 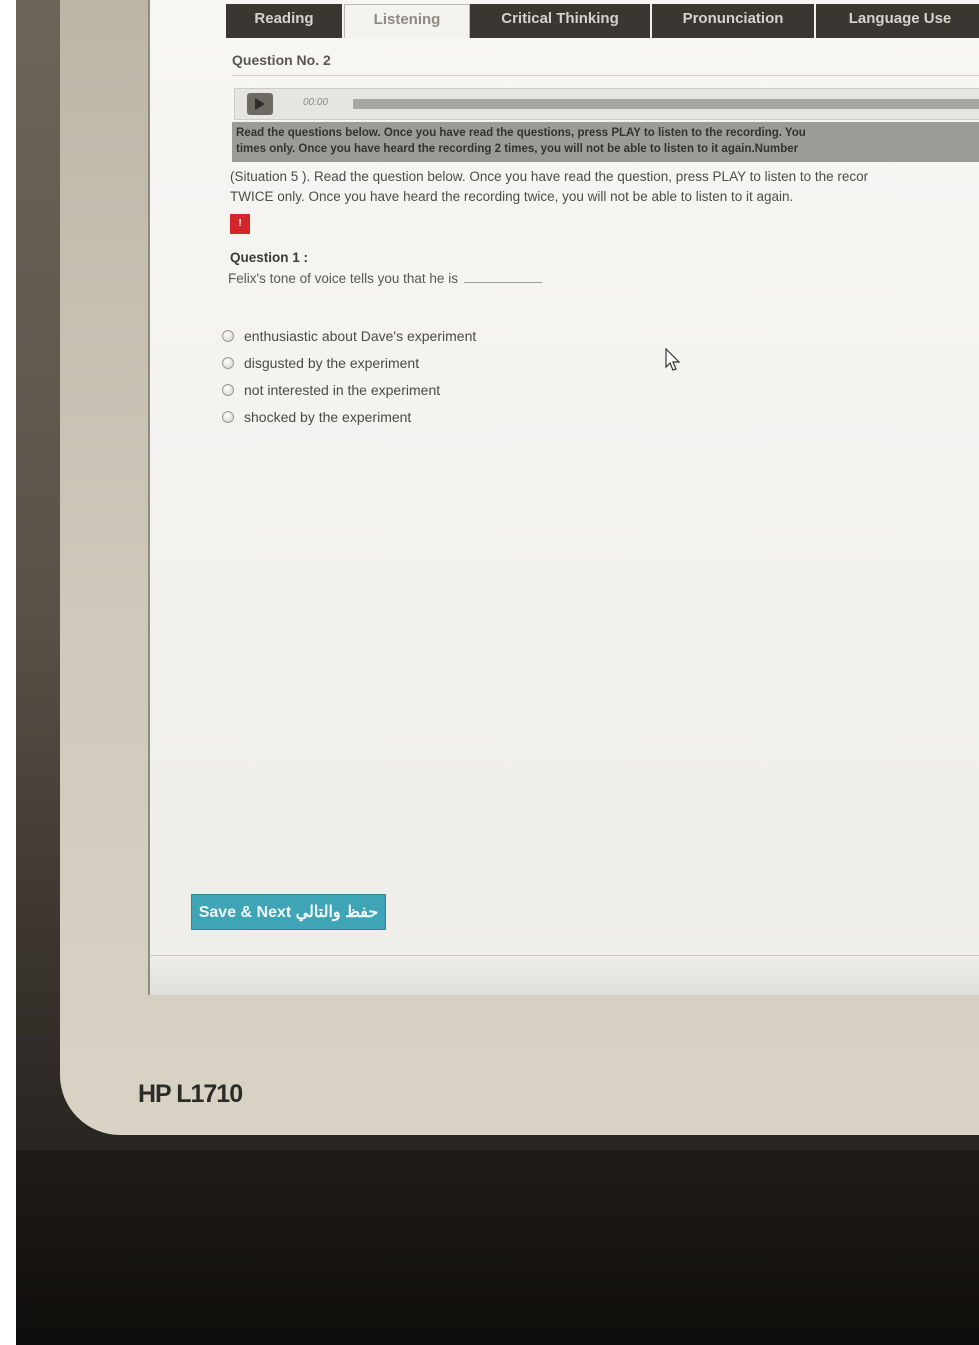 What do you see at coordinates (407, 21) in the screenshot?
I see `tab-listening: Listening` at bounding box center [407, 21].